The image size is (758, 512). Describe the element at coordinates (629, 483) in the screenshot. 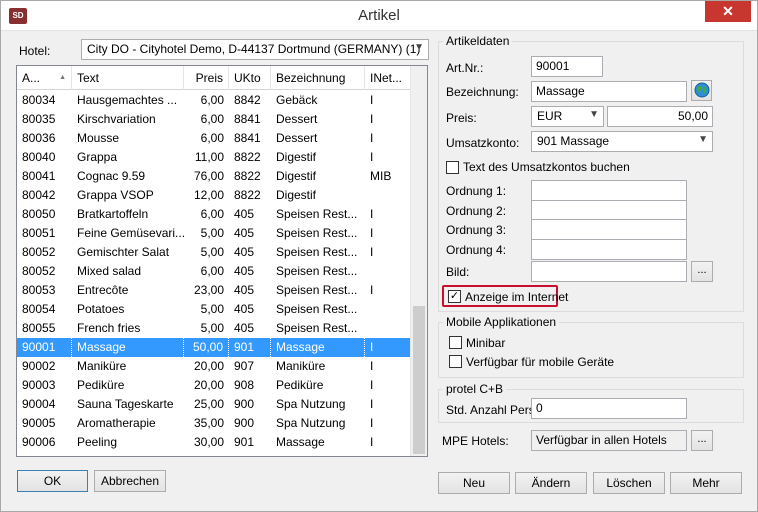

I see `delete-button: Löschen` at that location.